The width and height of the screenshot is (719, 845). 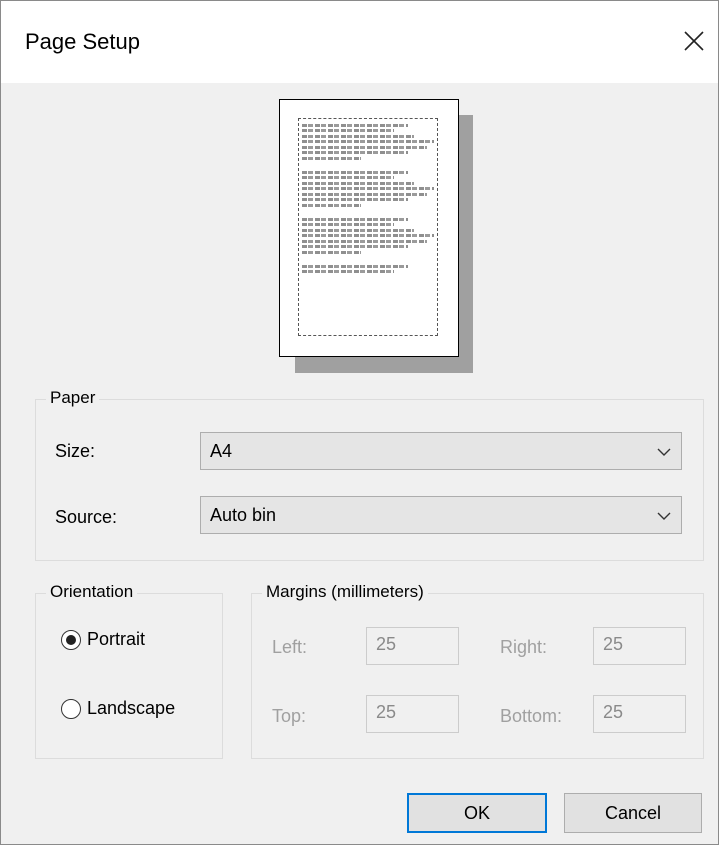 I want to click on right-margin-input: 25, so click(x=639, y=646).